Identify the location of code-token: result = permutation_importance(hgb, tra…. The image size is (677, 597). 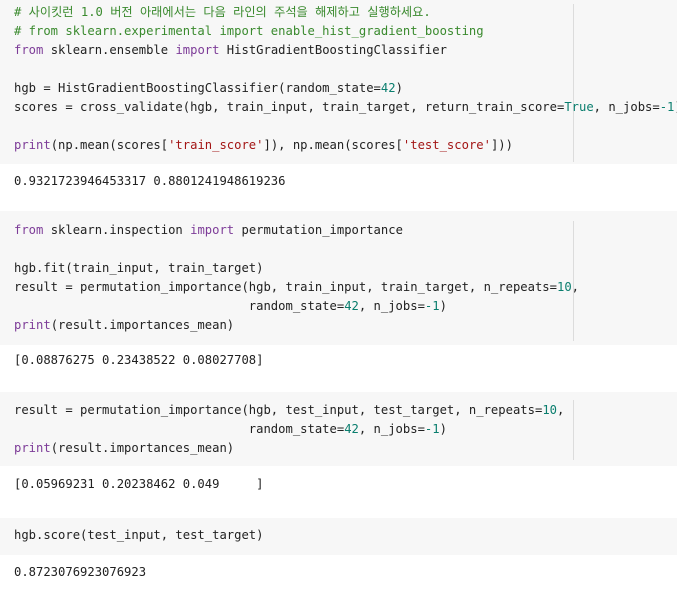
(285, 287).